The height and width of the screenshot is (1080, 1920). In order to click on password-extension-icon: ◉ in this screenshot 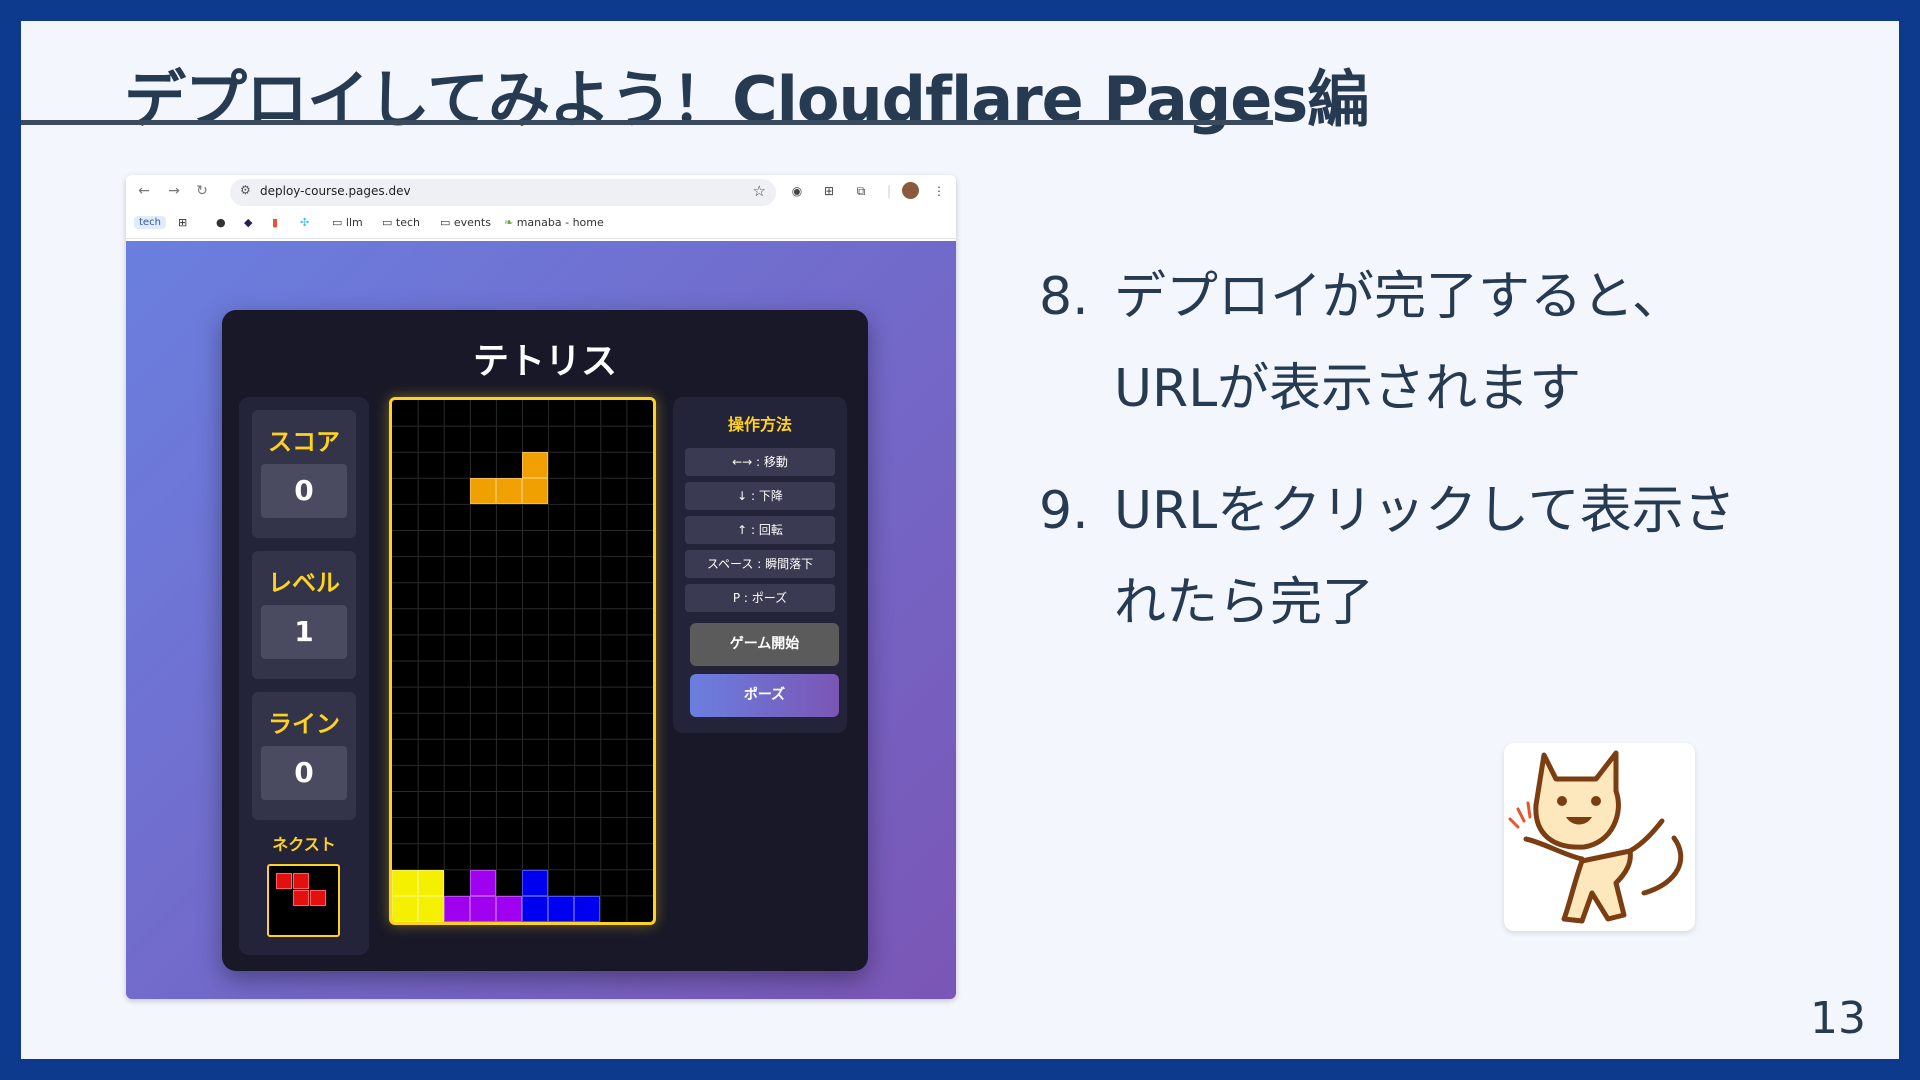, I will do `click(797, 191)`.